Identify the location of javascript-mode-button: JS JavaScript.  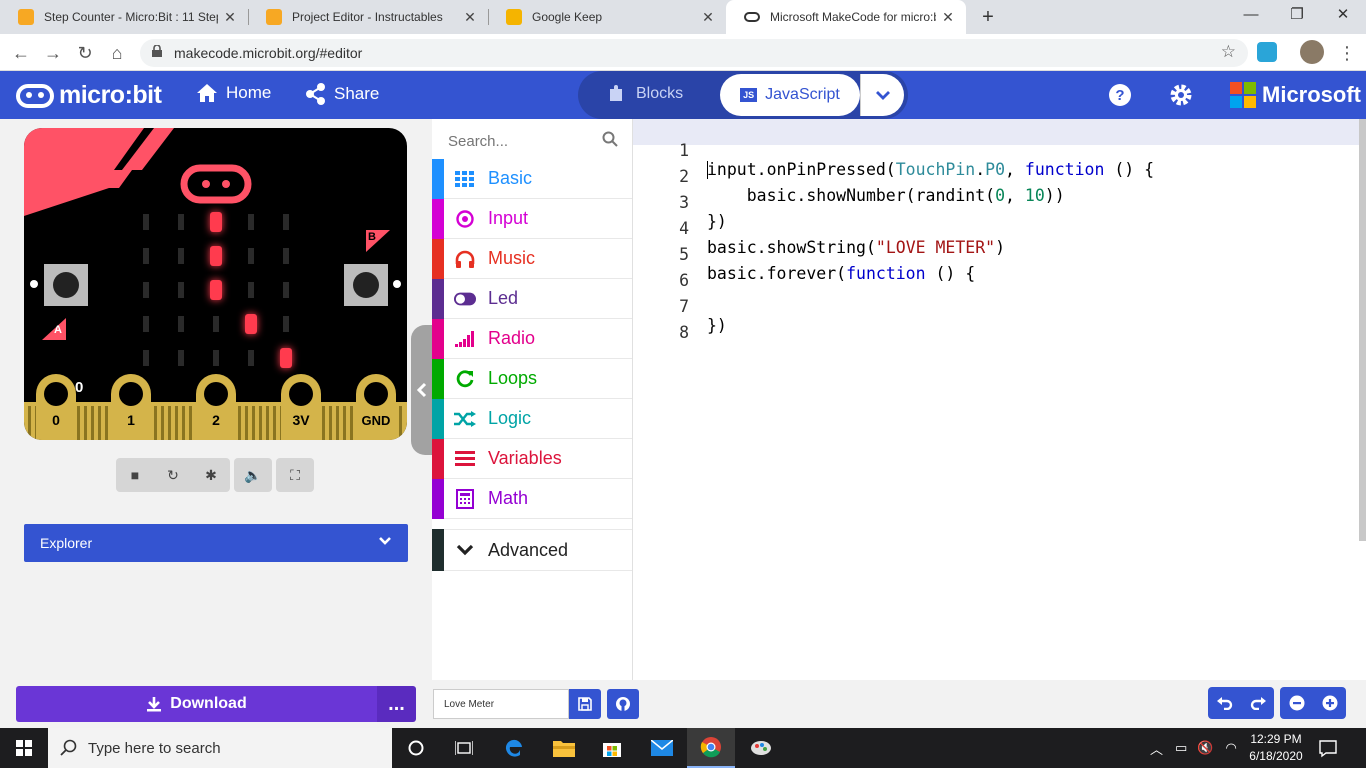
(790, 95).